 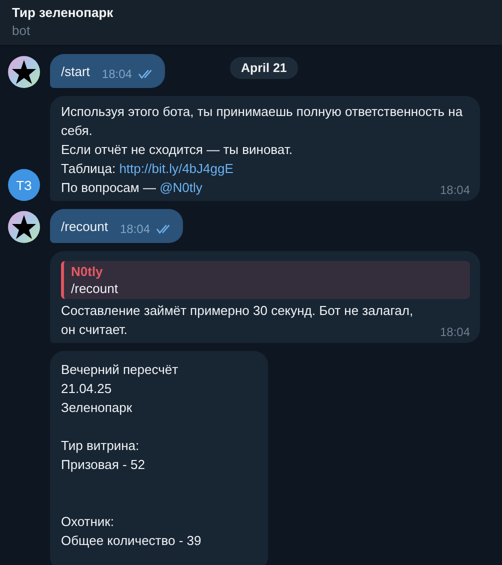 I want to click on message-text: Зеленопарк, so click(x=96, y=408).